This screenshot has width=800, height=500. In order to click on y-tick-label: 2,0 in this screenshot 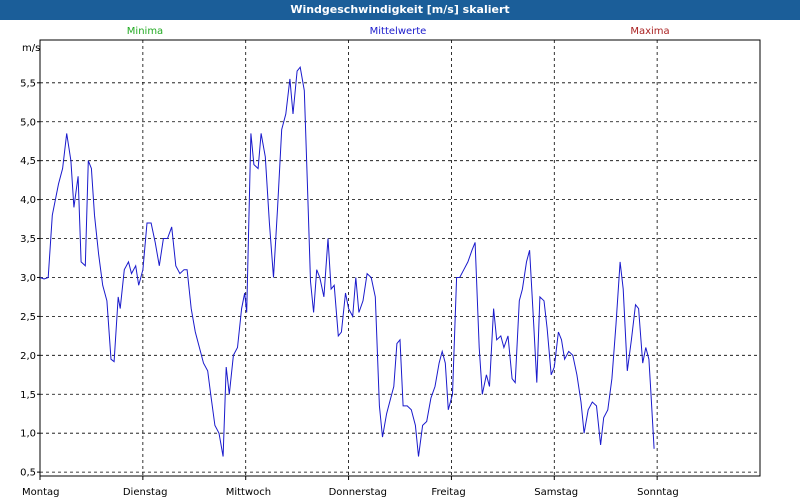, I will do `click(28, 356)`.